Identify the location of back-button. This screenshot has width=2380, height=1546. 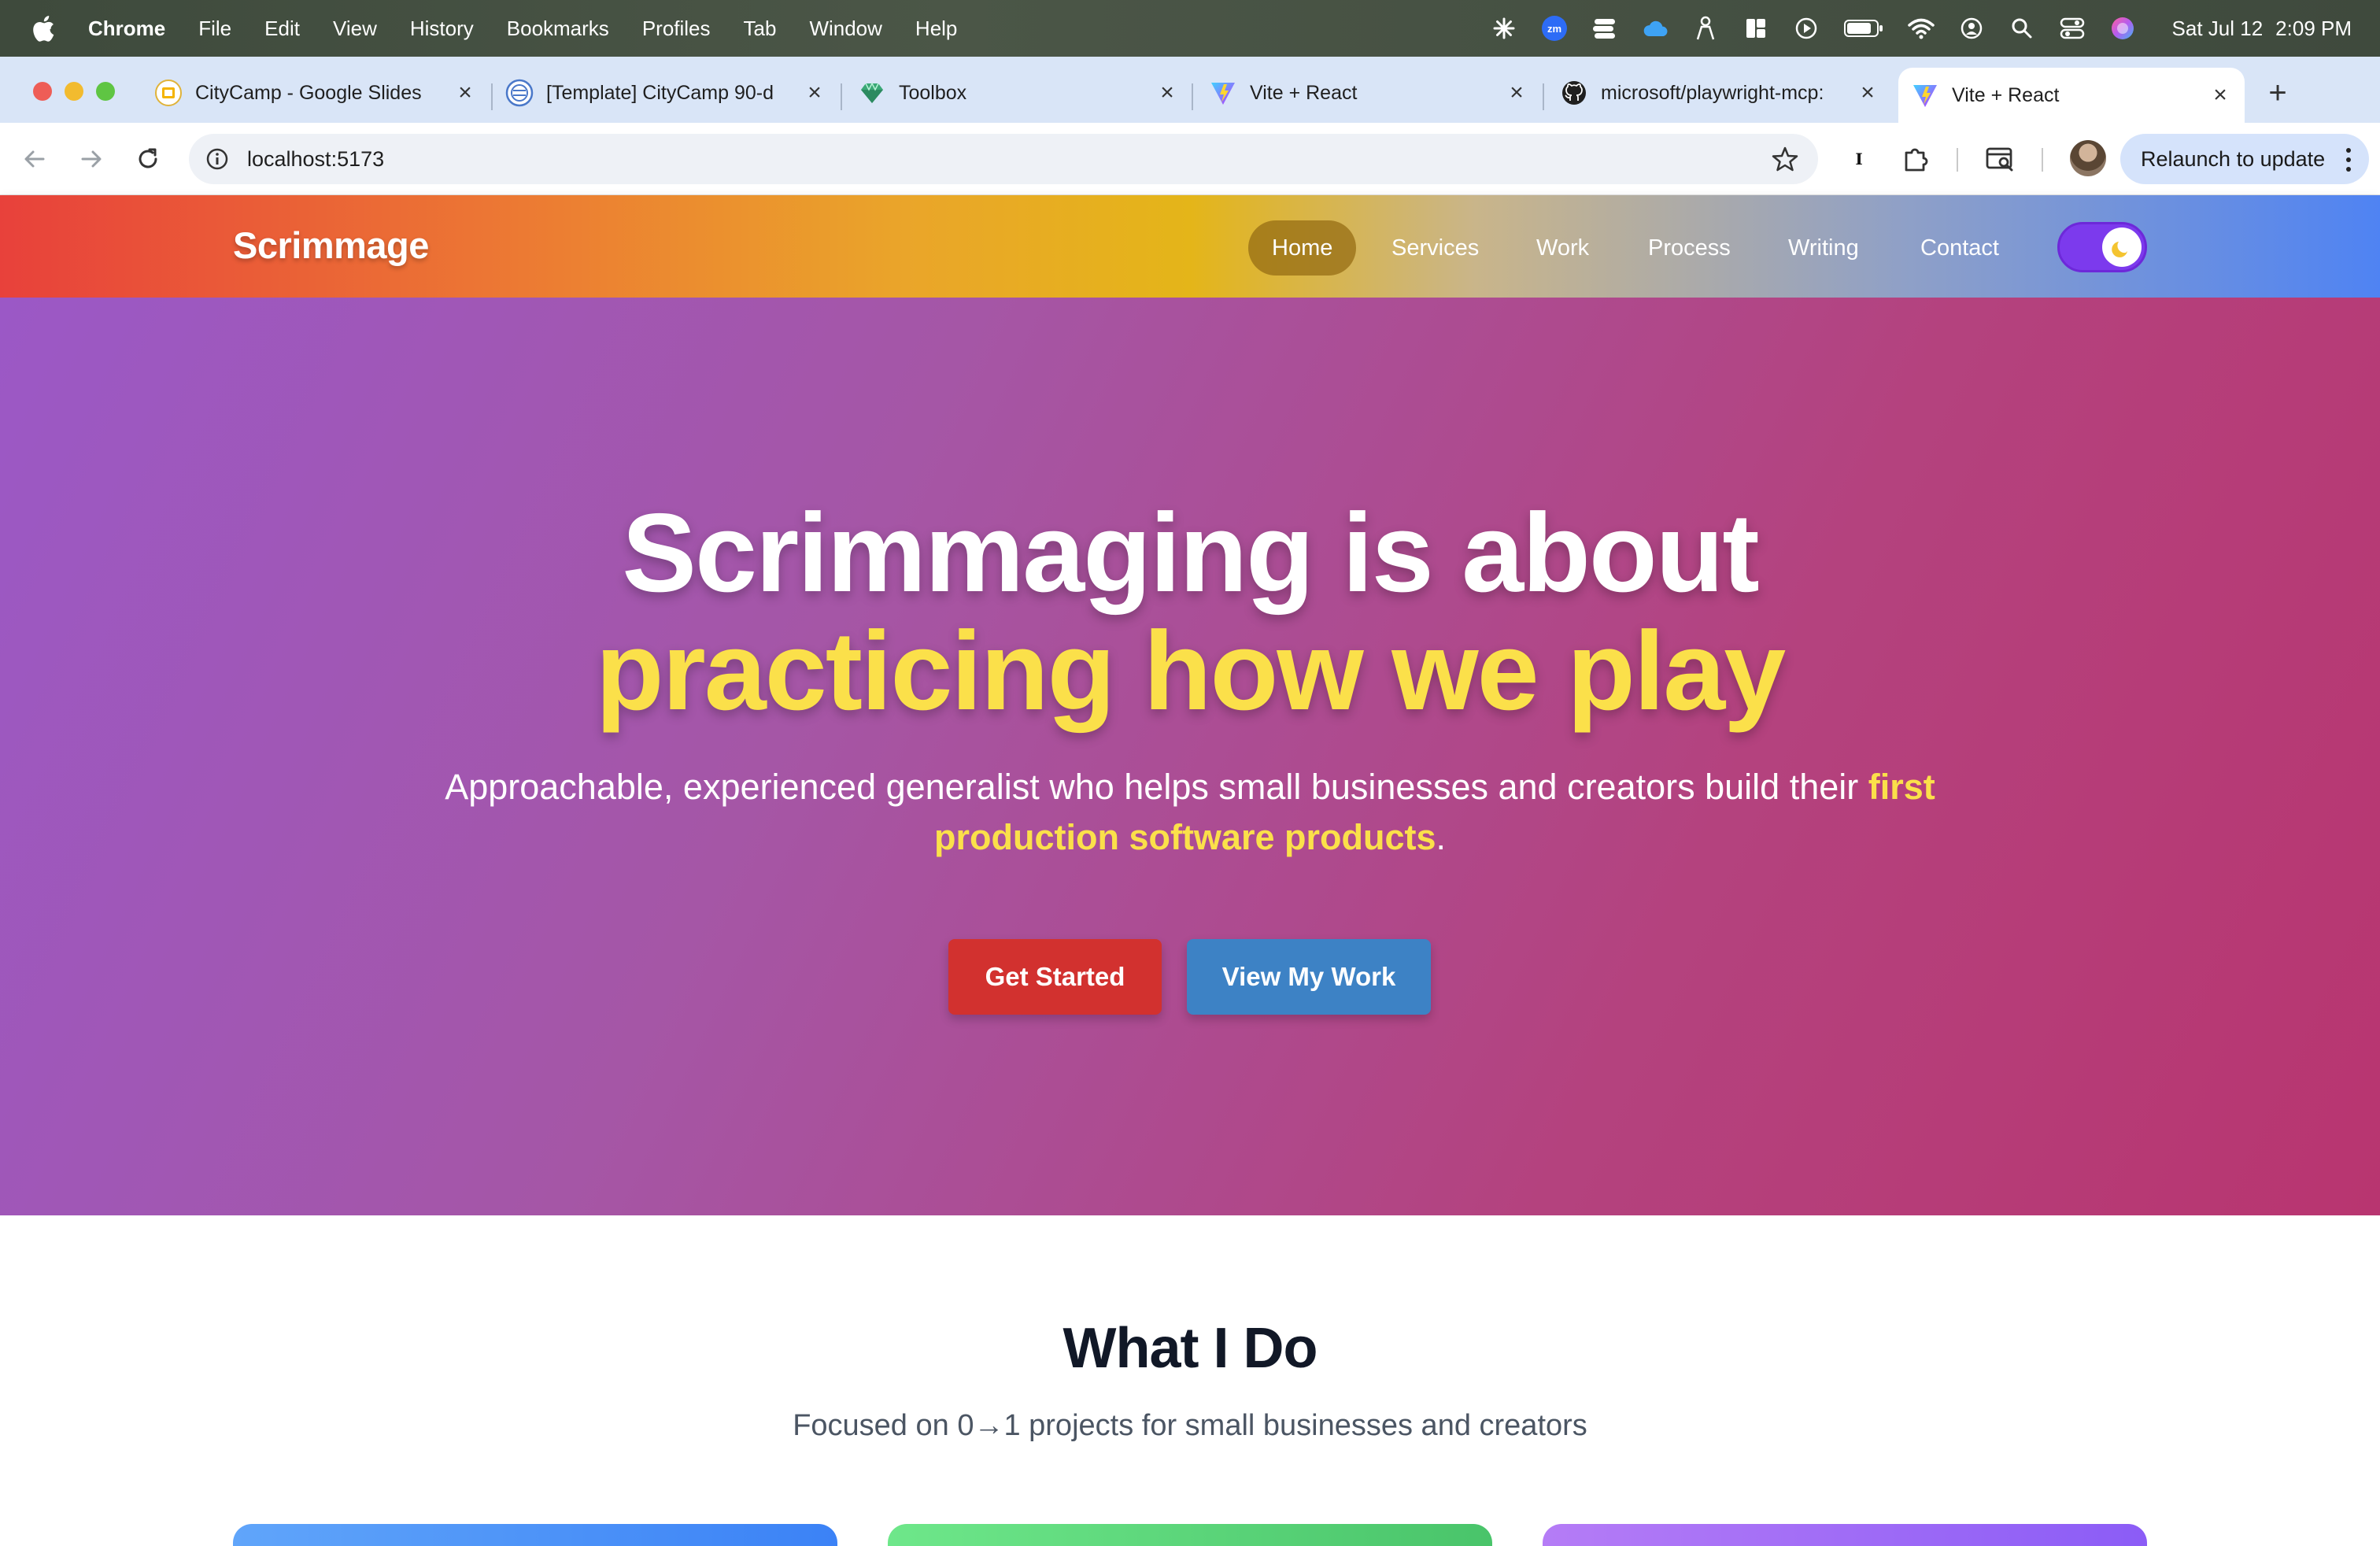
(34, 159).